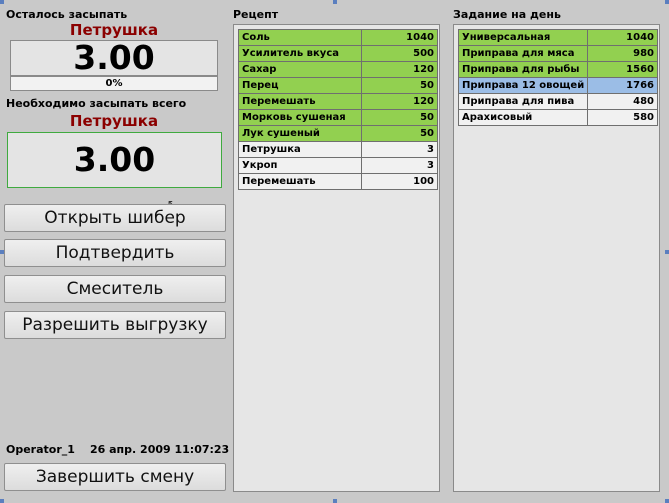  Describe the element at coordinates (523, 85) in the screenshot. I see `task-row-name: Приправа 12 овощей` at that location.